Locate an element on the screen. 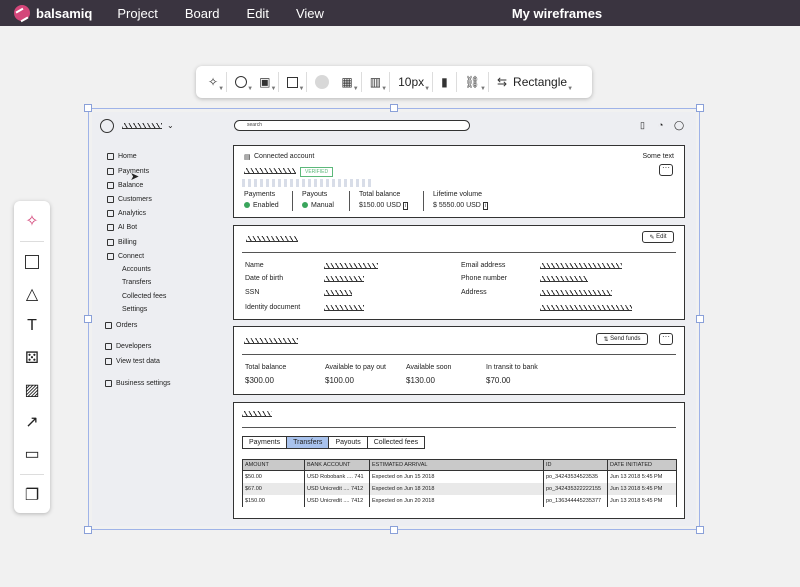  copy-icon: ❐ is located at coordinates (32, 495).